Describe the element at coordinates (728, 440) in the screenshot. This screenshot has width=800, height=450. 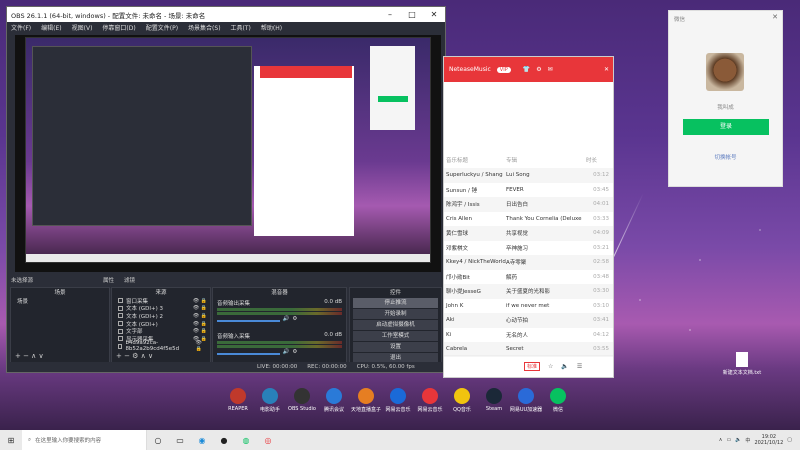
I see `network-icon: ▭` at that location.